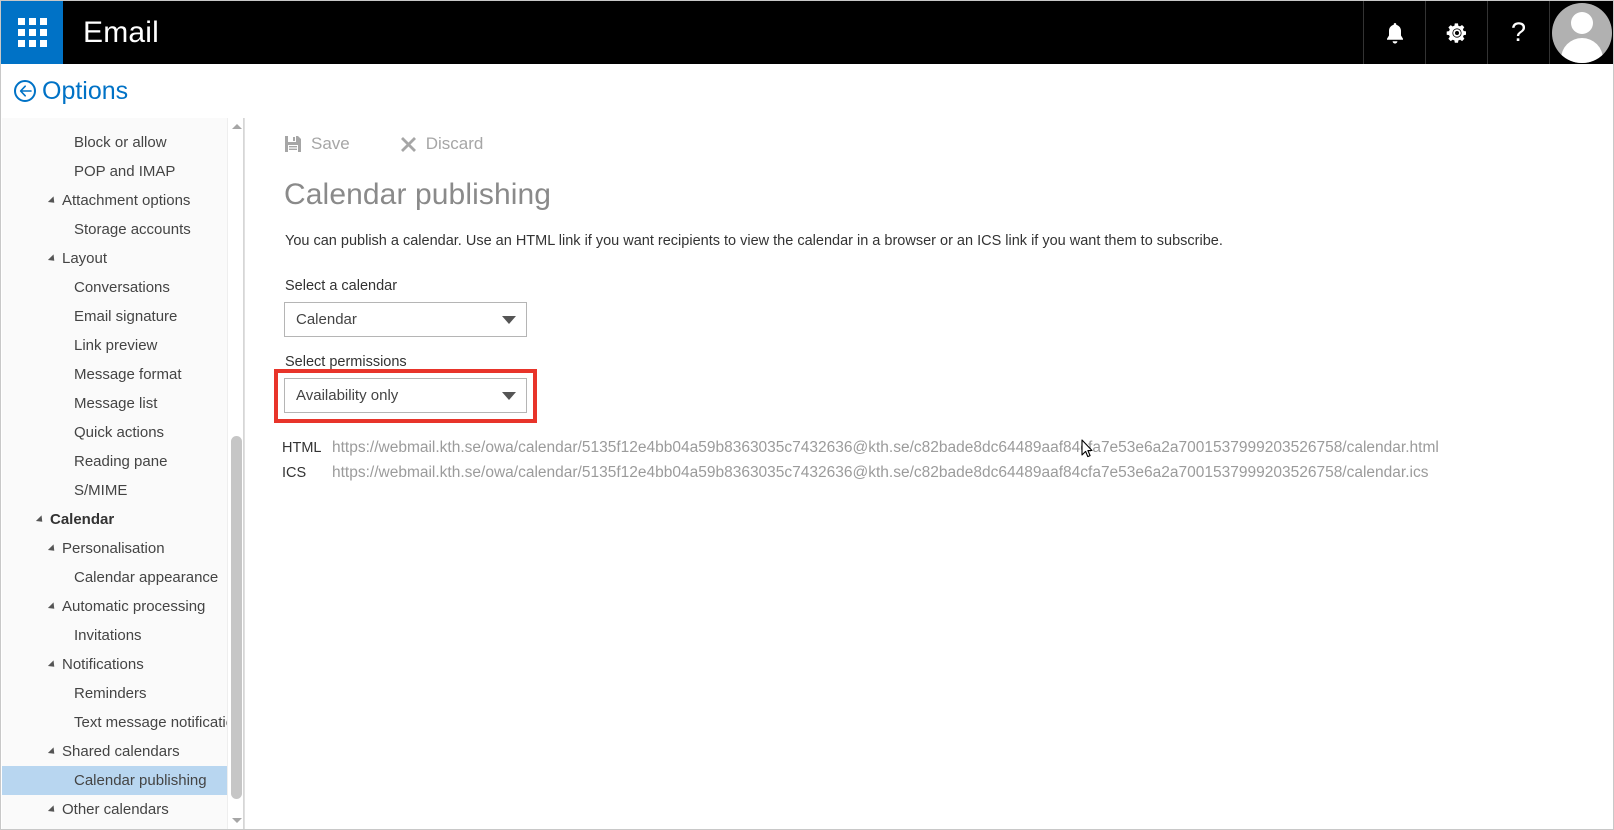 This screenshot has width=1614, height=830. What do you see at coordinates (128, 374) in the screenshot?
I see `sidebar-item-label: Message format` at bounding box center [128, 374].